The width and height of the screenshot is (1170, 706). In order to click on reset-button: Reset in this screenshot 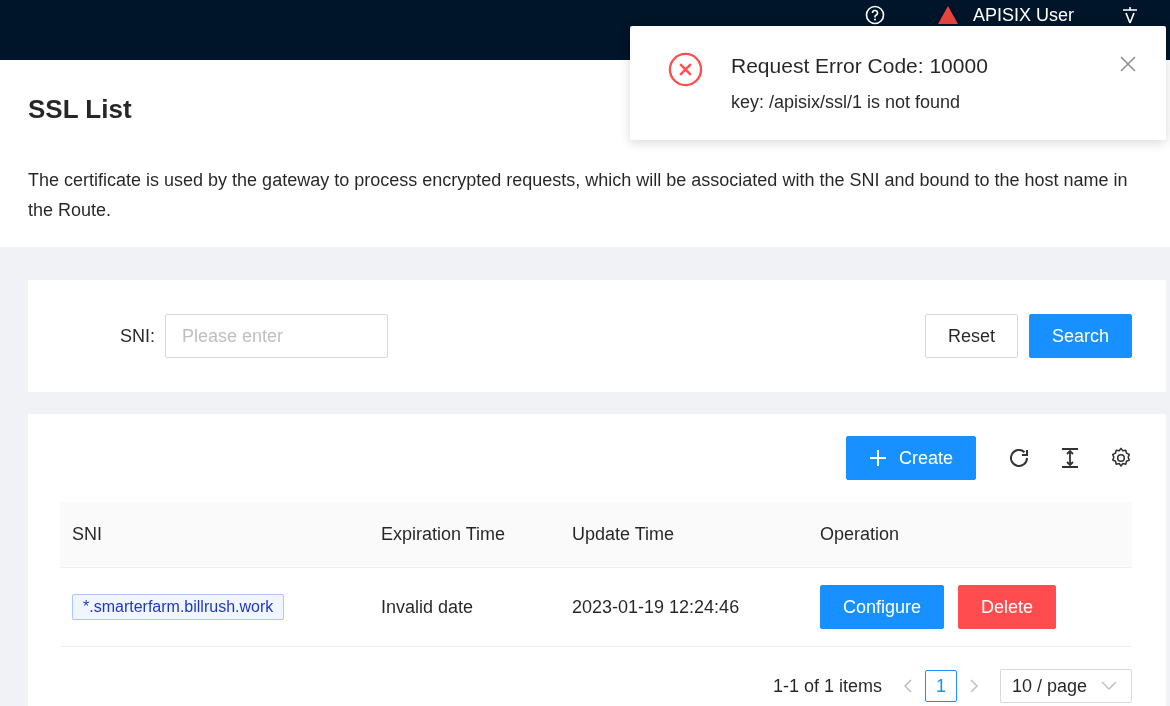, I will do `click(971, 336)`.